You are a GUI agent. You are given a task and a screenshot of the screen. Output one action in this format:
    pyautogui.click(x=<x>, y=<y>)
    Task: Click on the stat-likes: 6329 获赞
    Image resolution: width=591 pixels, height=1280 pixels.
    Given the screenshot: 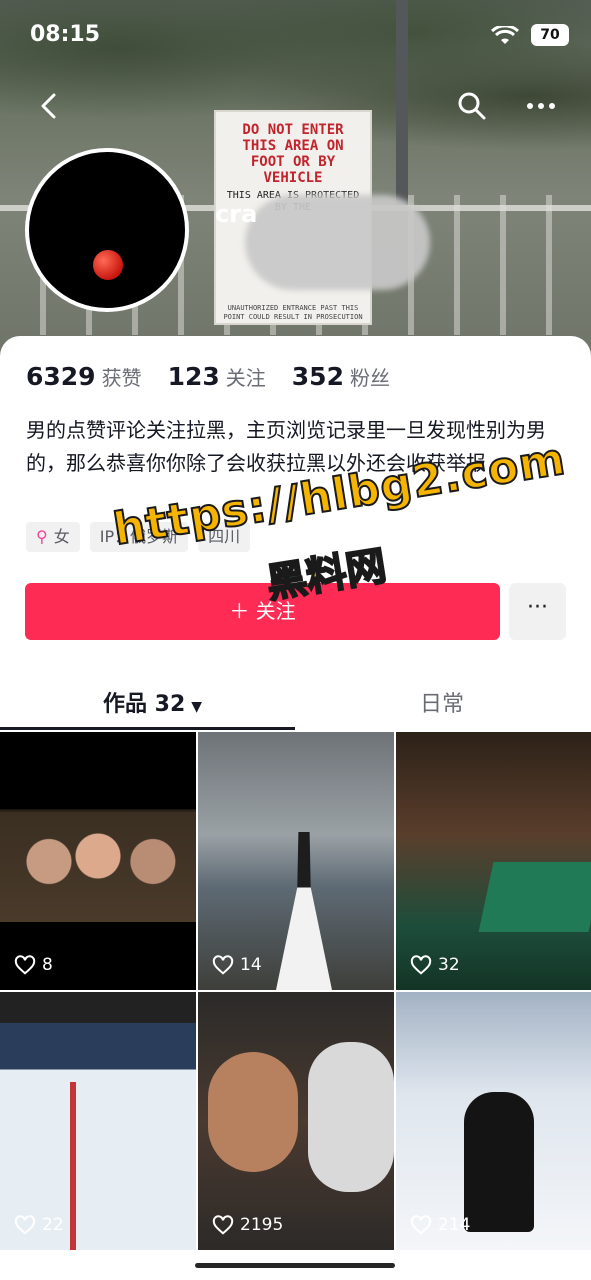 What is the action you would take?
    pyautogui.click(x=84, y=376)
    